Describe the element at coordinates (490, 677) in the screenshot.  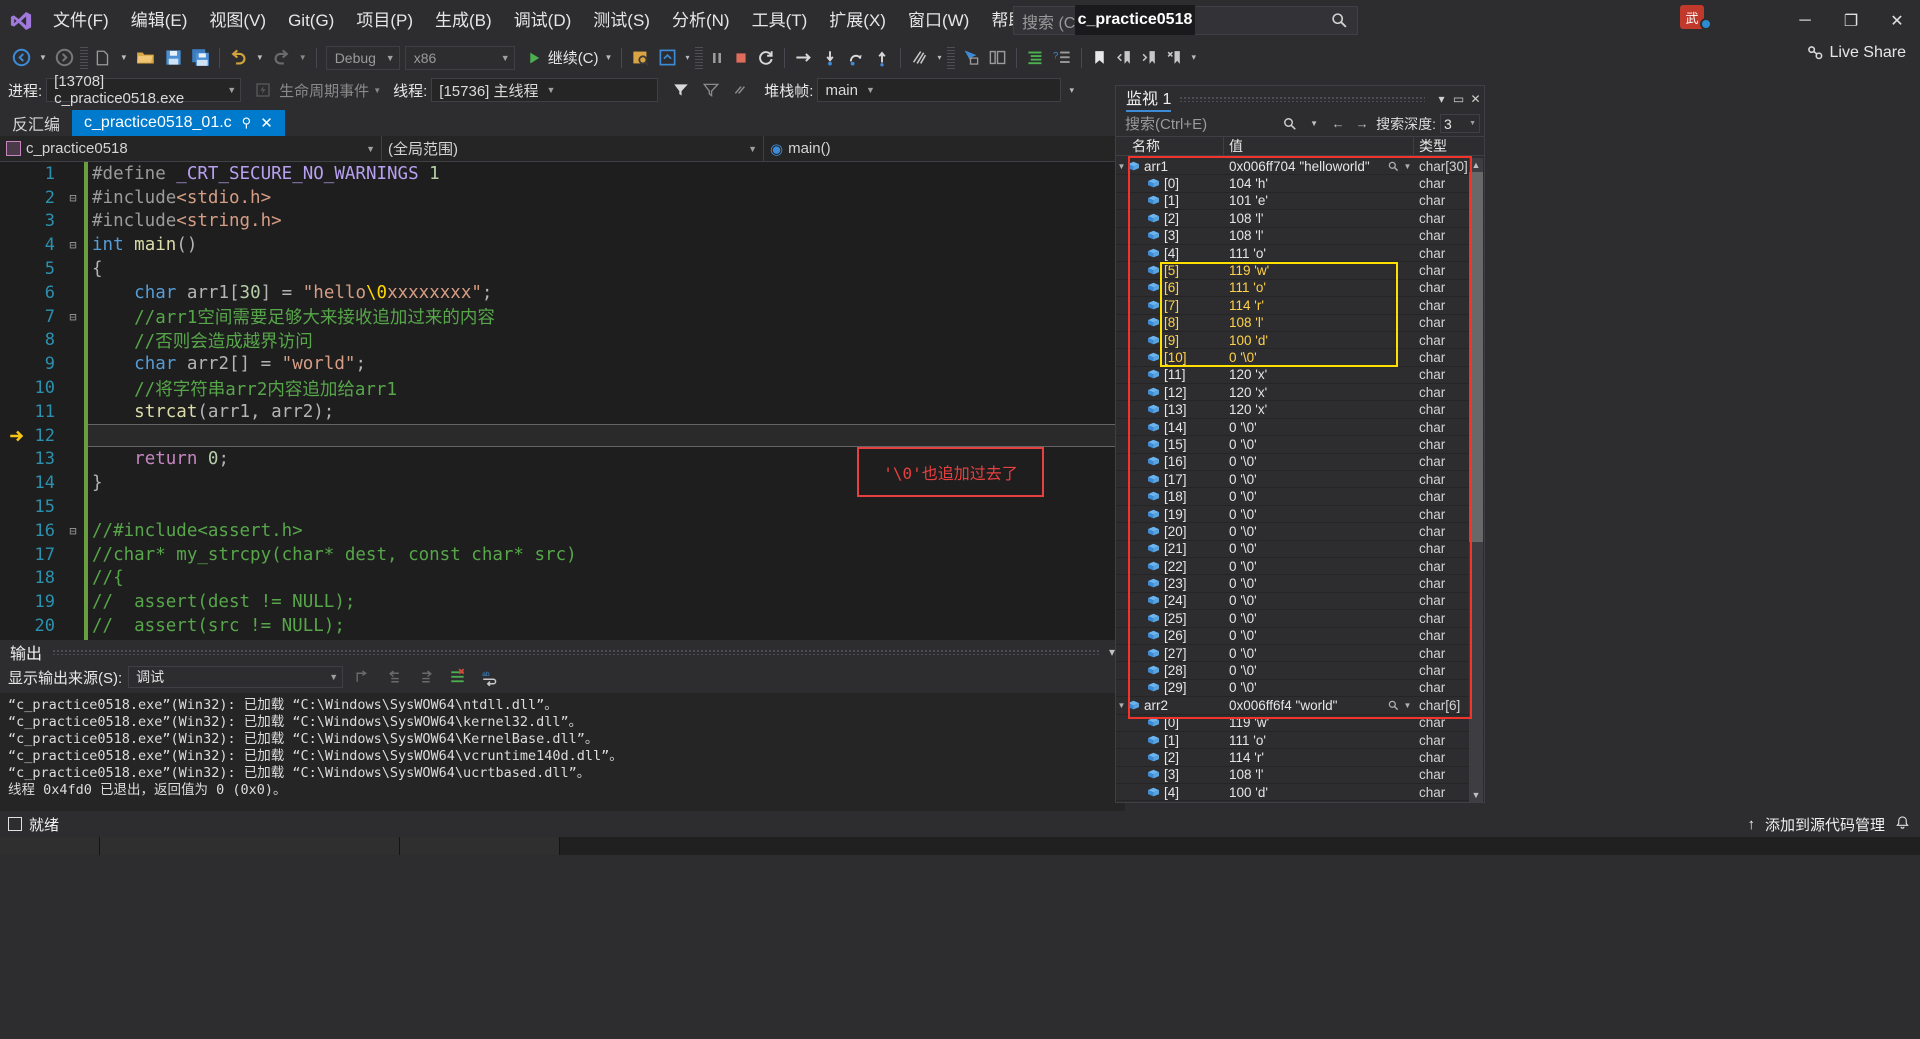
I see `toggle-word-wrap-icon: ab` at that location.